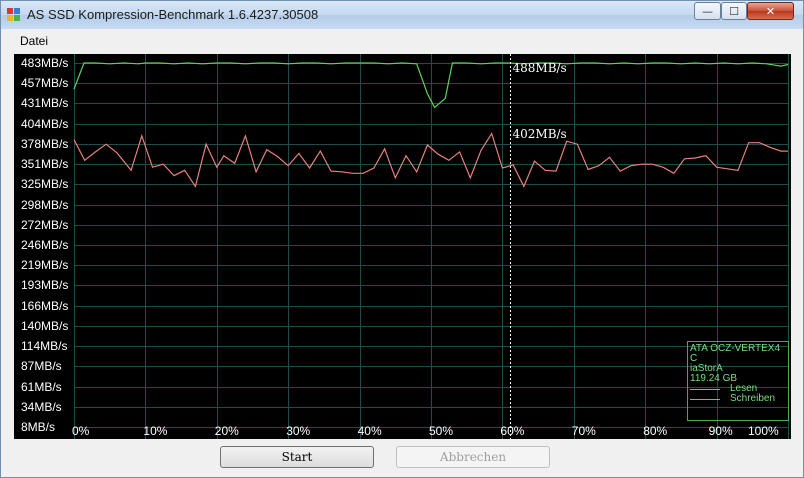  Describe the element at coordinates (45, 164) in the screenshot. I see `y-tick-label: 351MB/s` at that location.